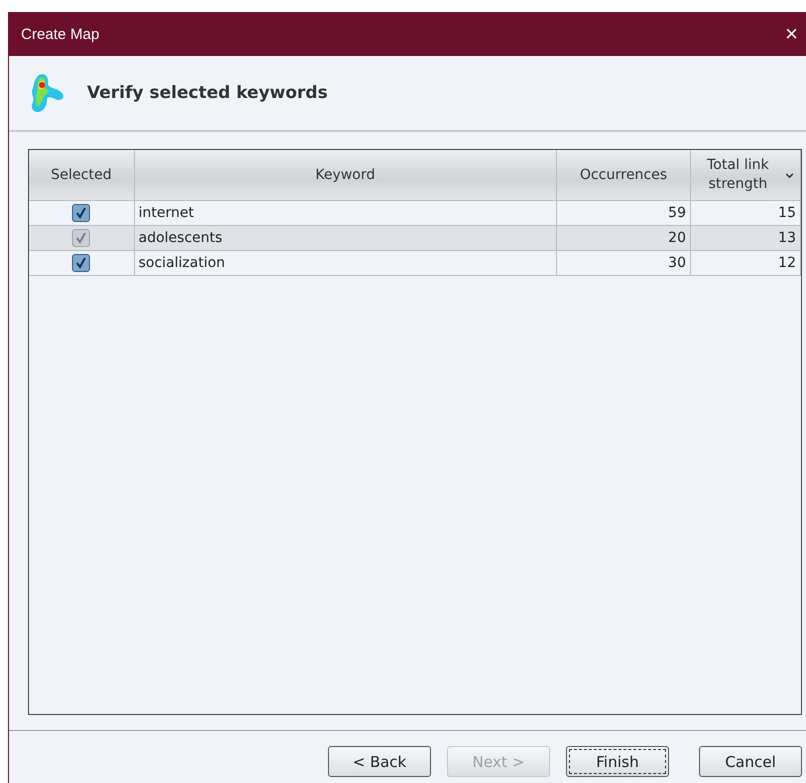  Describe the element at coordinates (745, 263) in the screenshot. I see `link-strength-cell: 12` at that location.